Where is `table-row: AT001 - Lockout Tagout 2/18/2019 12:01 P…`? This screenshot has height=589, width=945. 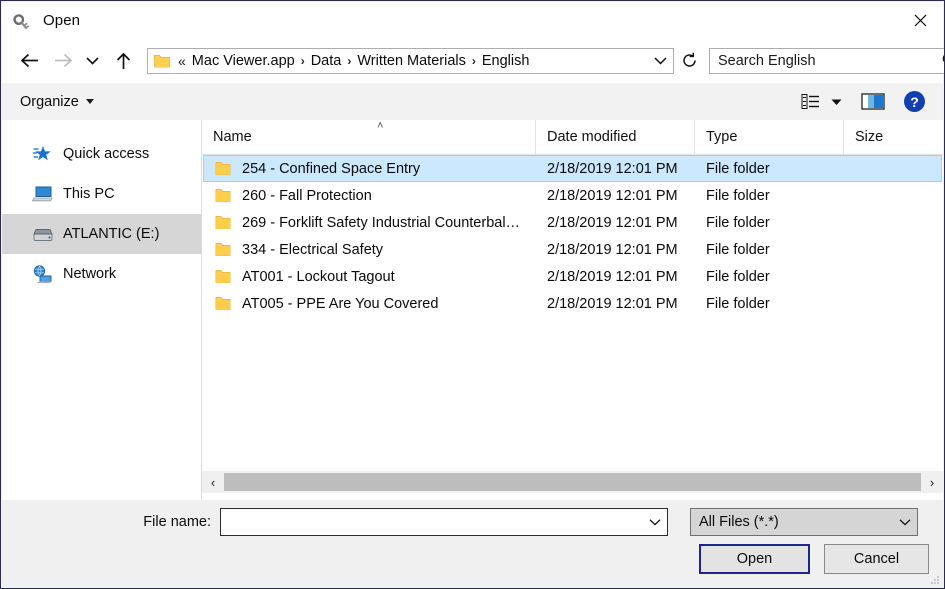
table-row: AT001 - Lockout Tagout 2/18/2019 12:01 P… is located at coordinates (572, 276).